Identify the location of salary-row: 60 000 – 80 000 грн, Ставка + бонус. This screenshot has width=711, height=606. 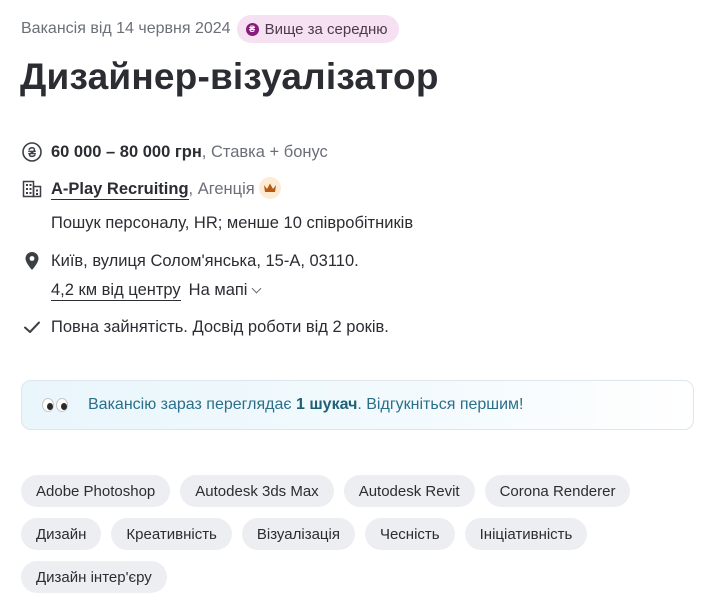
(175, 152).